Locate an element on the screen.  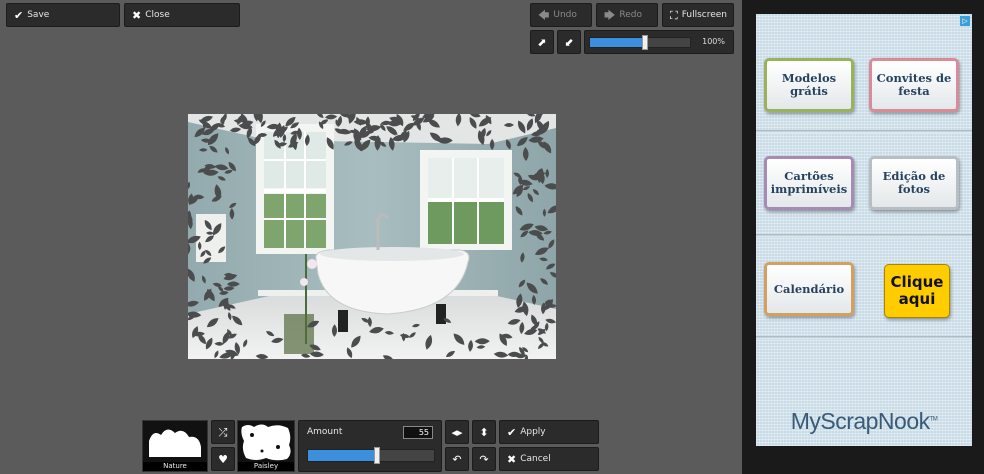
arrow-left-icon: 🡄 is located at coordinates (544, 15).